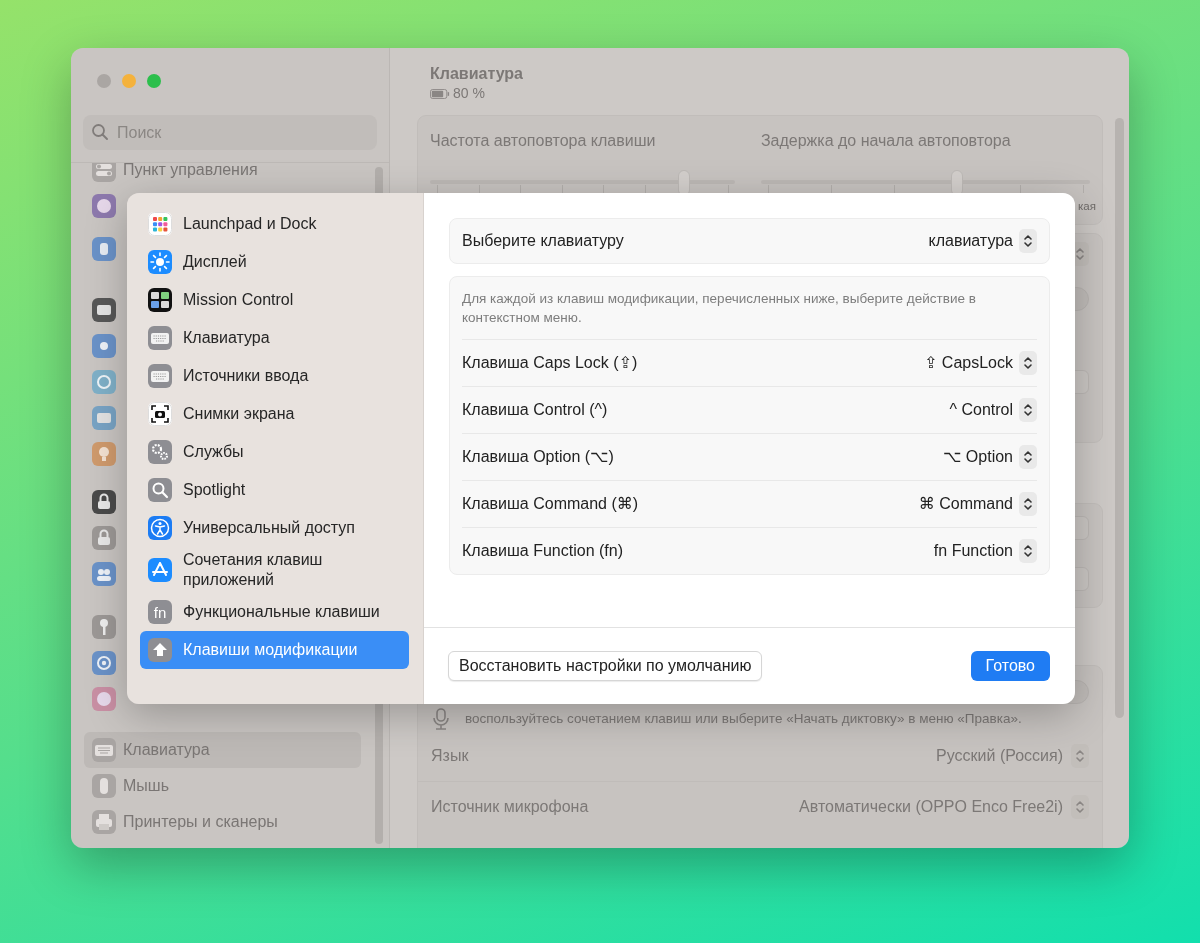 The width and height of the screenshot is (1200, 943). What do you see at coordinates (274, 490) in the screenshot?
I see `sidebar-item: Spotlight` at bounding box center [274, 490].